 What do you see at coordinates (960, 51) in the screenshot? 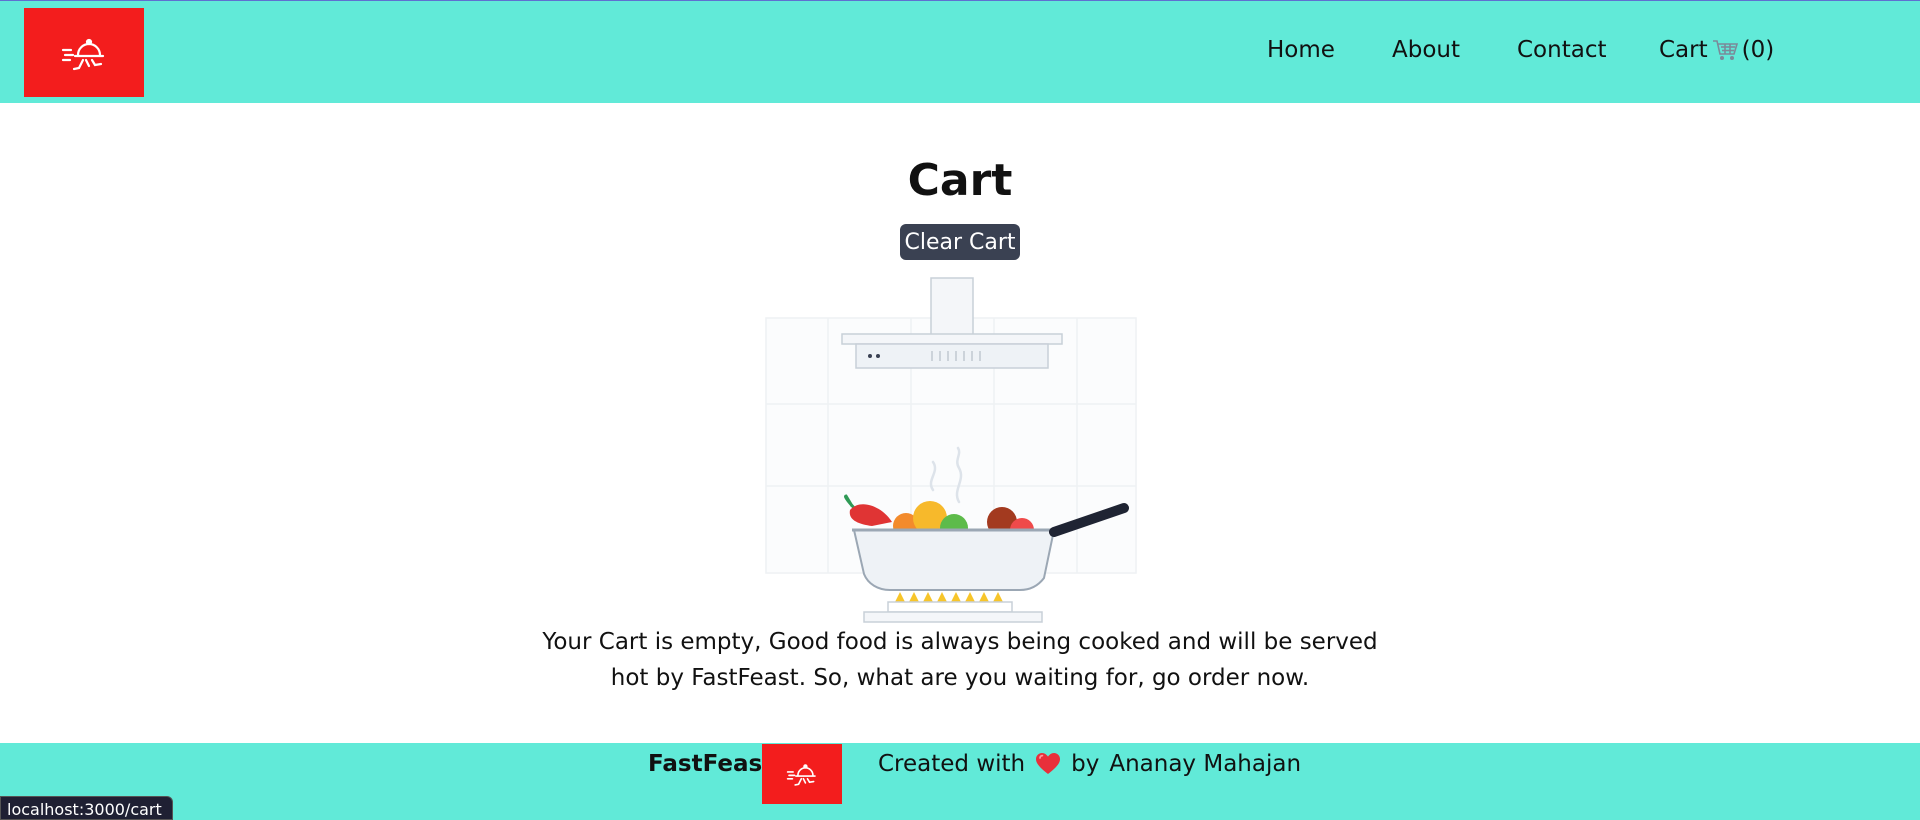
I see `top-navbar: Home About Contact Cart (0)` at bounding box center [960, 51].